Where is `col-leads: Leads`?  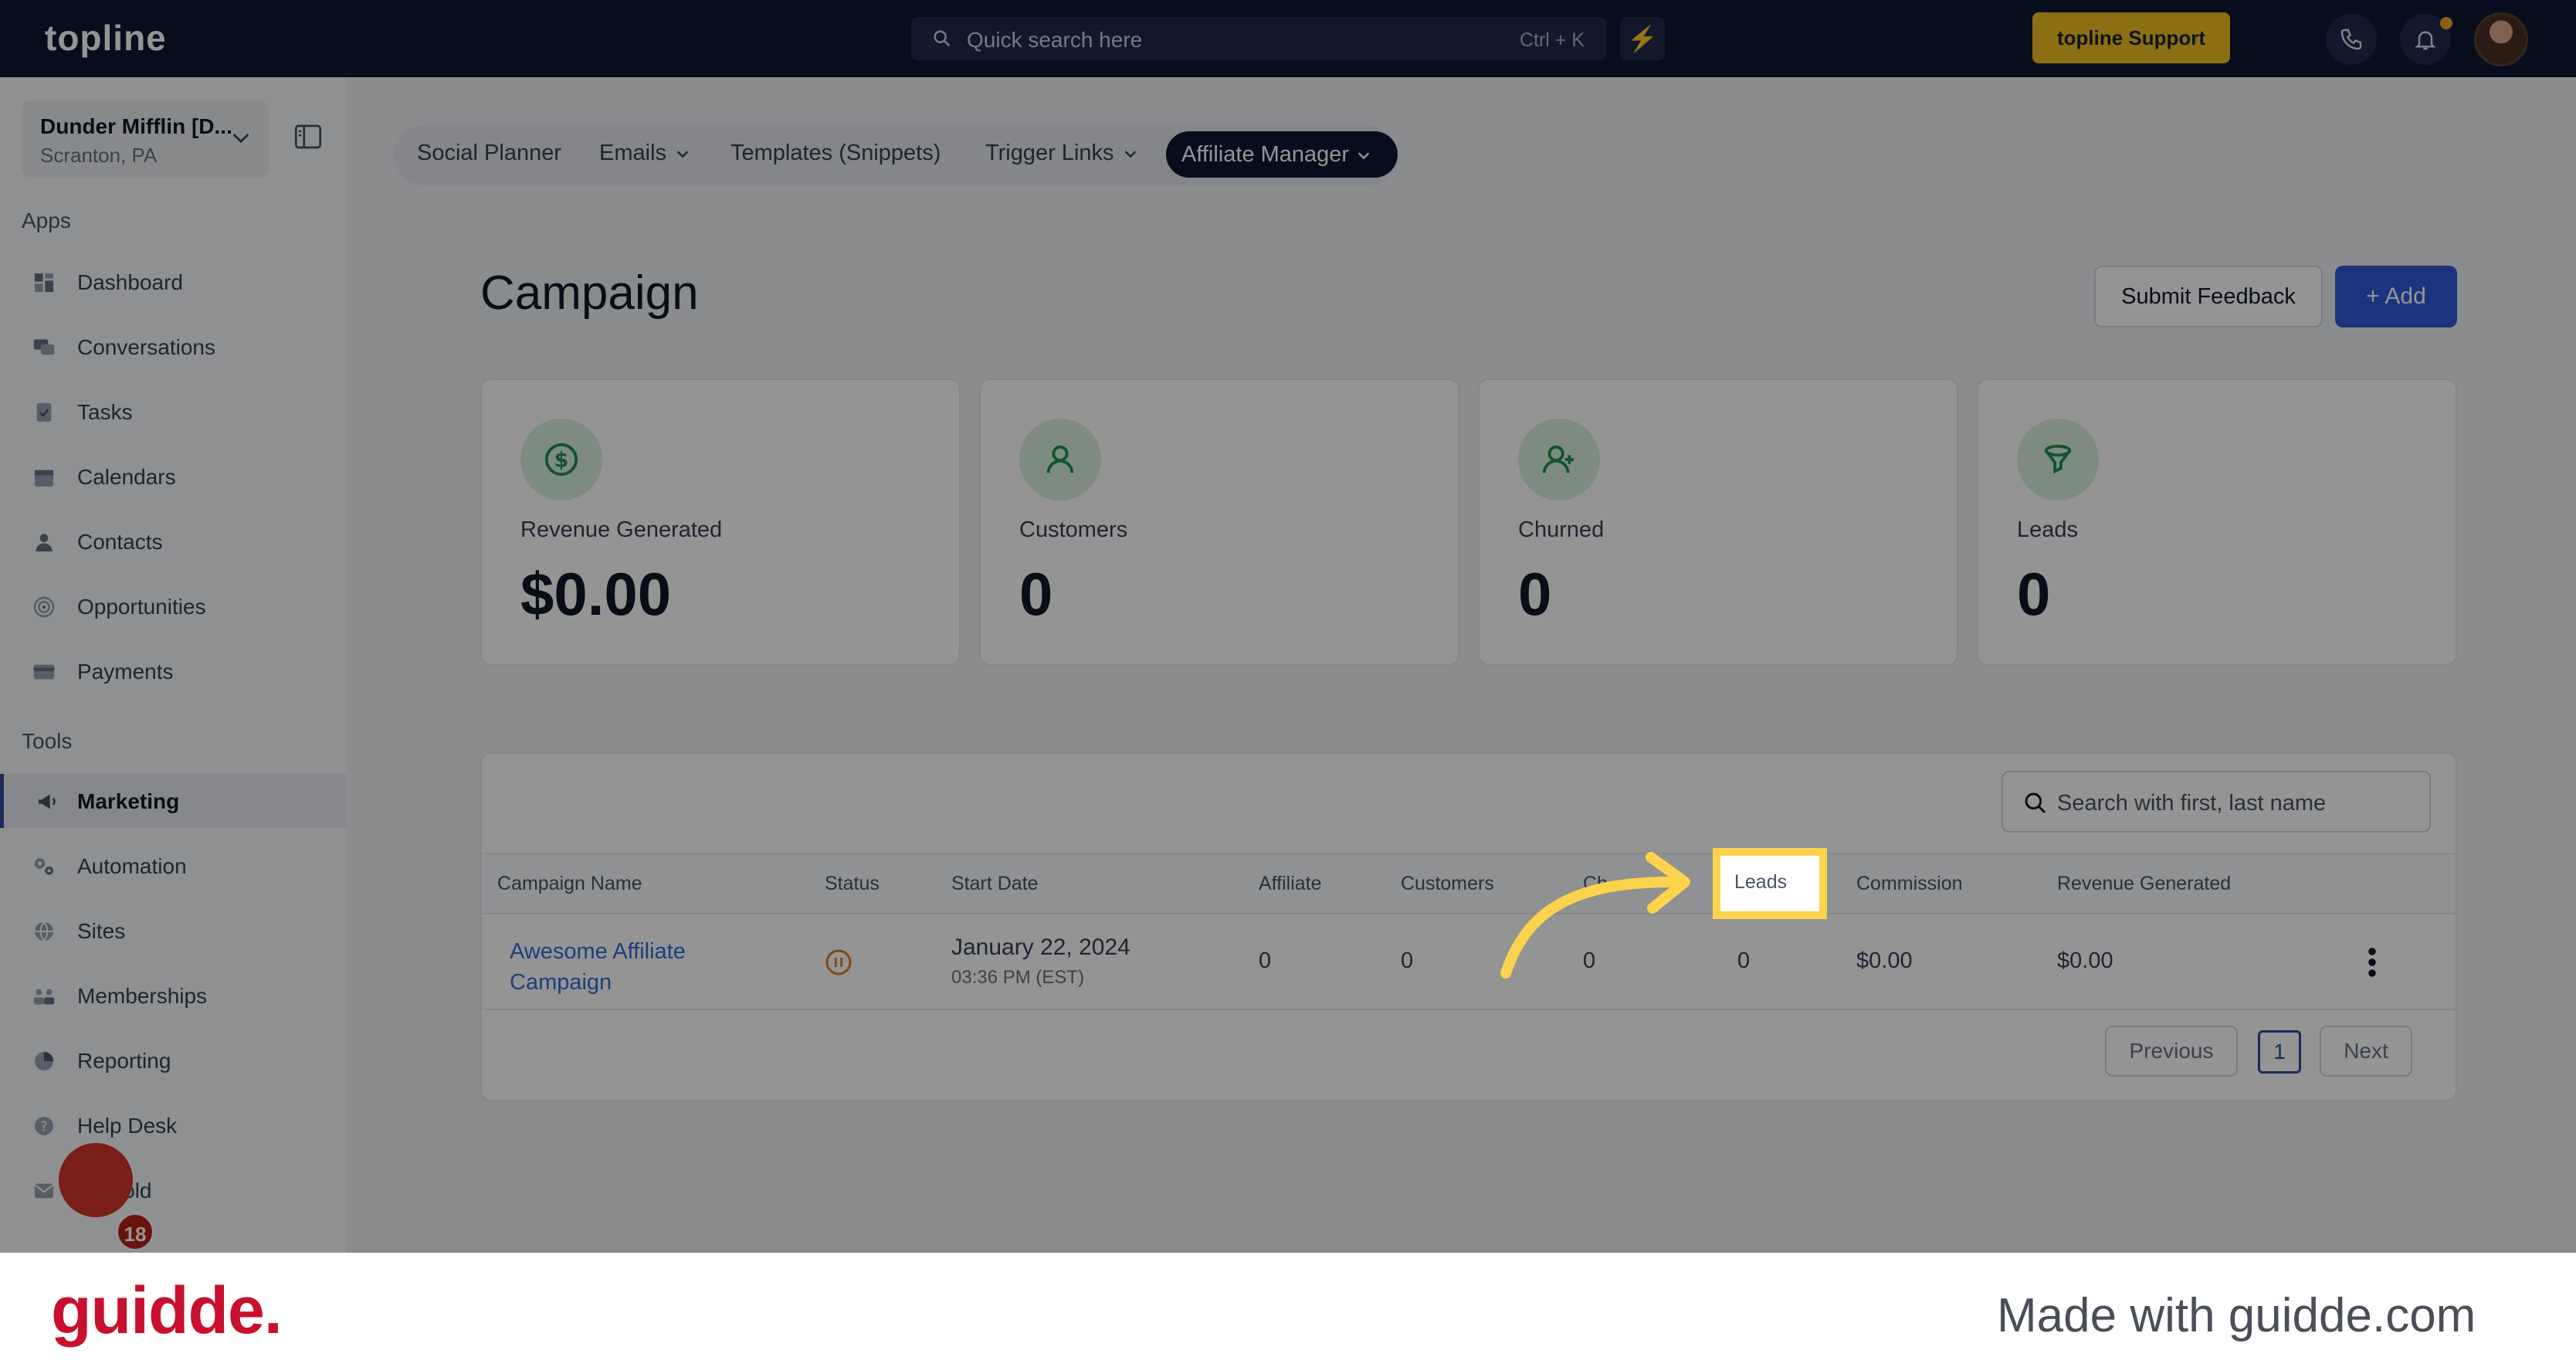
col-leads: Leads is located at coordinates (1770, 883).